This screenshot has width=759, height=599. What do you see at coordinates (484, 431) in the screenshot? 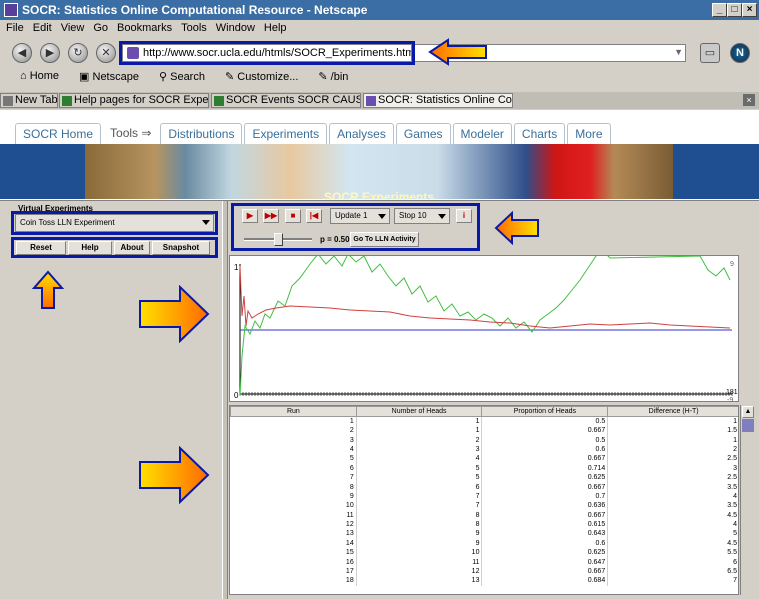
I see `table-row: 2 1 0.667 1.5` at bounding box center [484, 431].